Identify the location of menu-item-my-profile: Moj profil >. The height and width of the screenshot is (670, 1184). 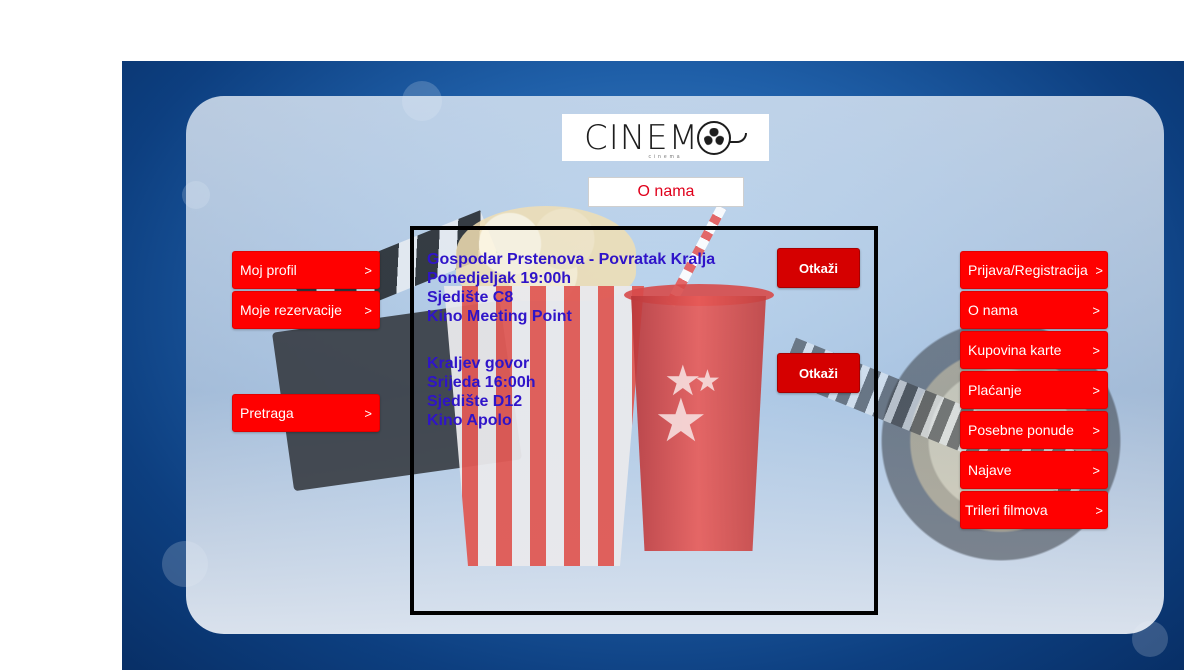
(306, 270).